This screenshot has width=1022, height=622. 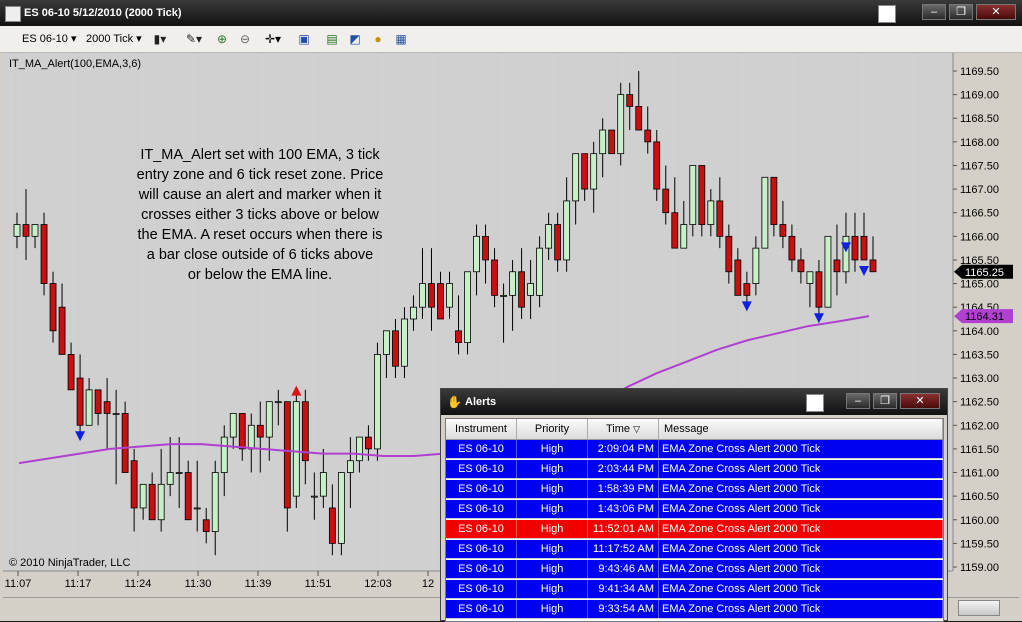 What do you see at coordinates (623, 429) in the screenshot?
I see `column-header-time: Time ▽` at bounding box center [623, 429].